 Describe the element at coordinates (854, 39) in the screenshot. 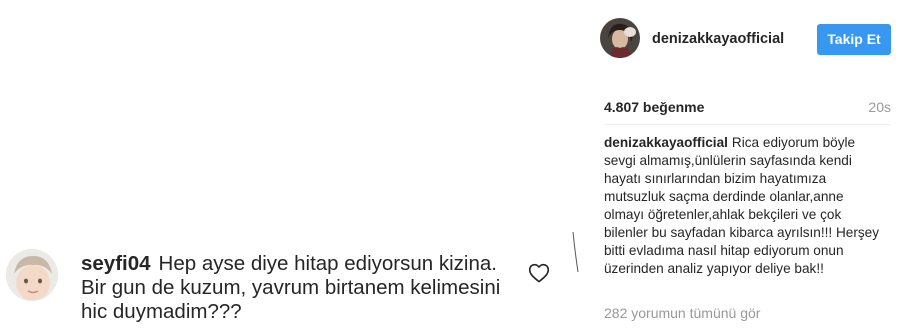

I see `follow-button: Takip Et` at that location.